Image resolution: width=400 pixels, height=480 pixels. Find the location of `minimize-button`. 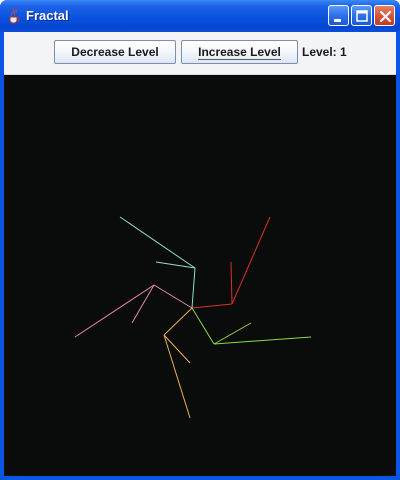

minimize-button is located at coordinates (338, 15).